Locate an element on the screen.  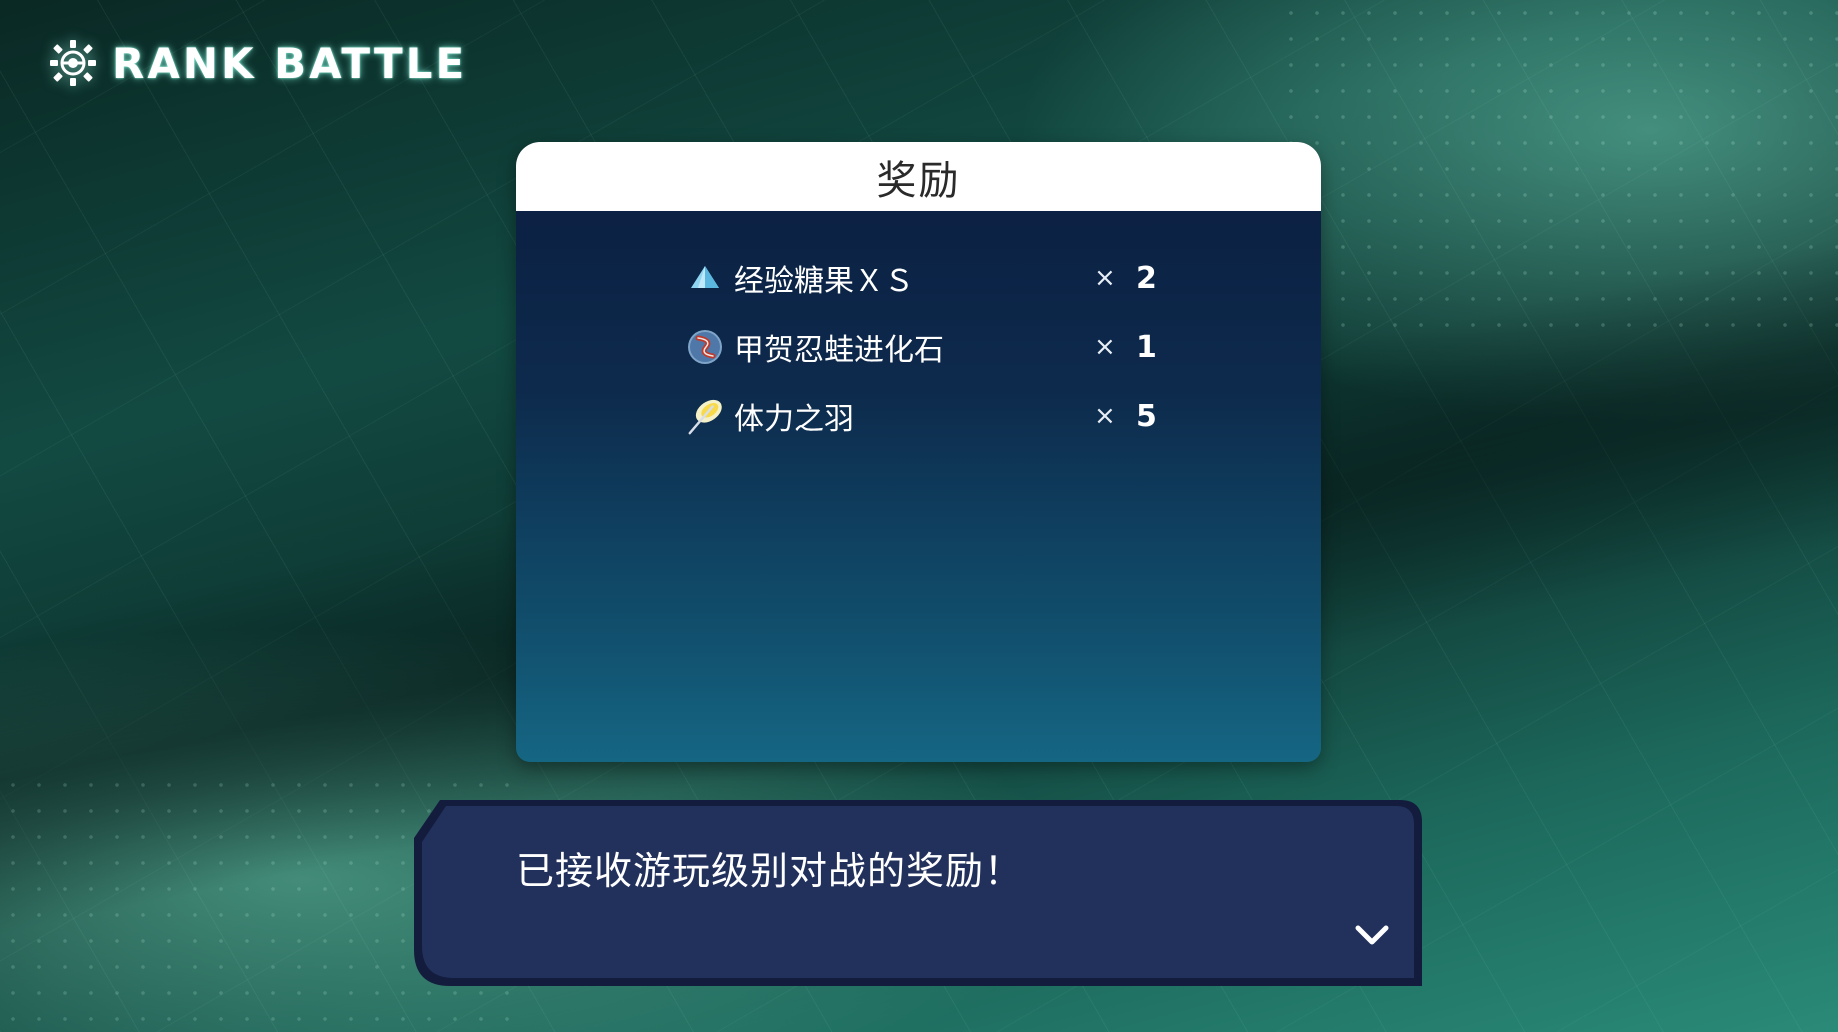
rewards-panel-header: 奖励 is located at coordinates (918, 176).